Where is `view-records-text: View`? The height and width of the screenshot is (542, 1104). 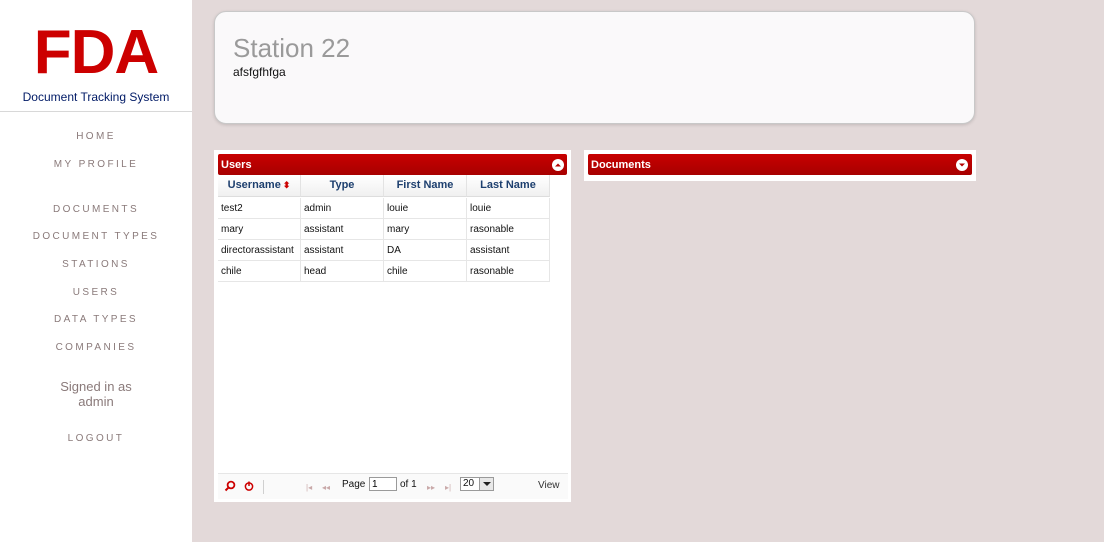
view-records-text: View is located at coordinates (549, 485).